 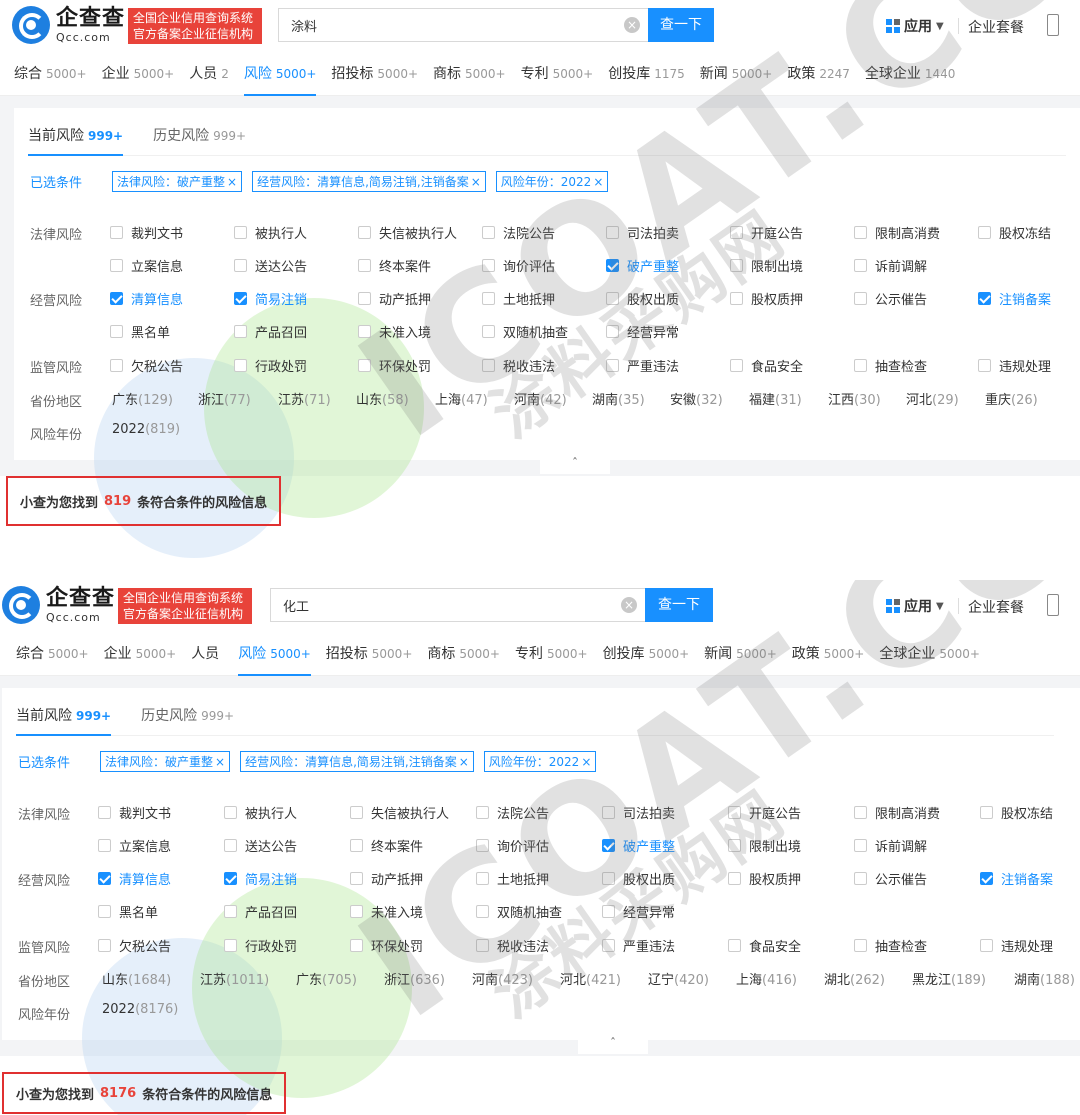 I want to click on tab-person: 人员, so click(x=207, y=654).